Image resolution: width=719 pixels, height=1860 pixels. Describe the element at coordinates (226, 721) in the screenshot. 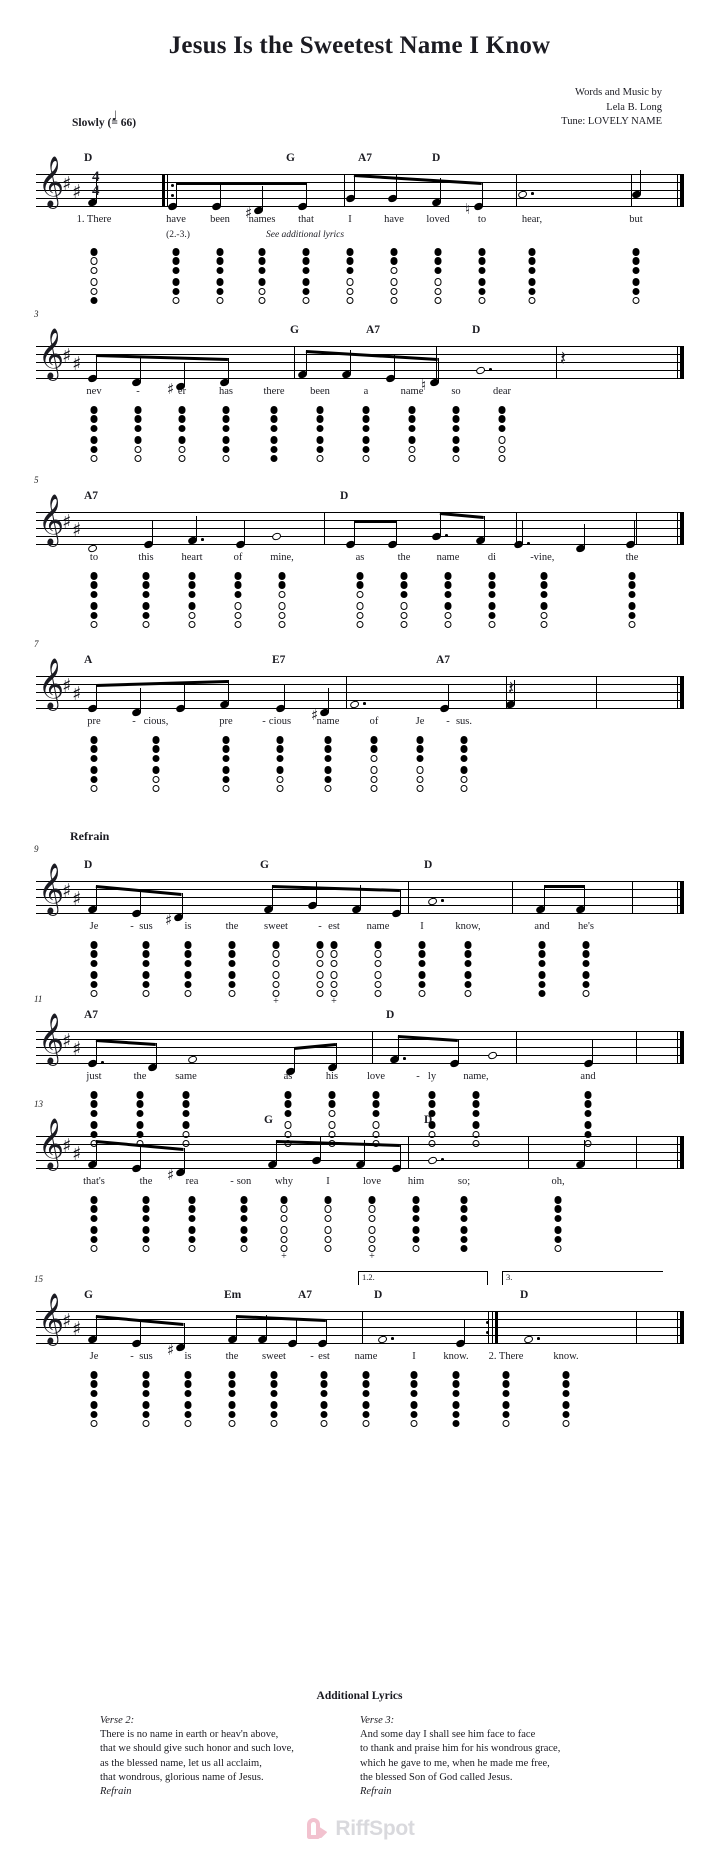

I see `lyric-syllable: pre` at that location.